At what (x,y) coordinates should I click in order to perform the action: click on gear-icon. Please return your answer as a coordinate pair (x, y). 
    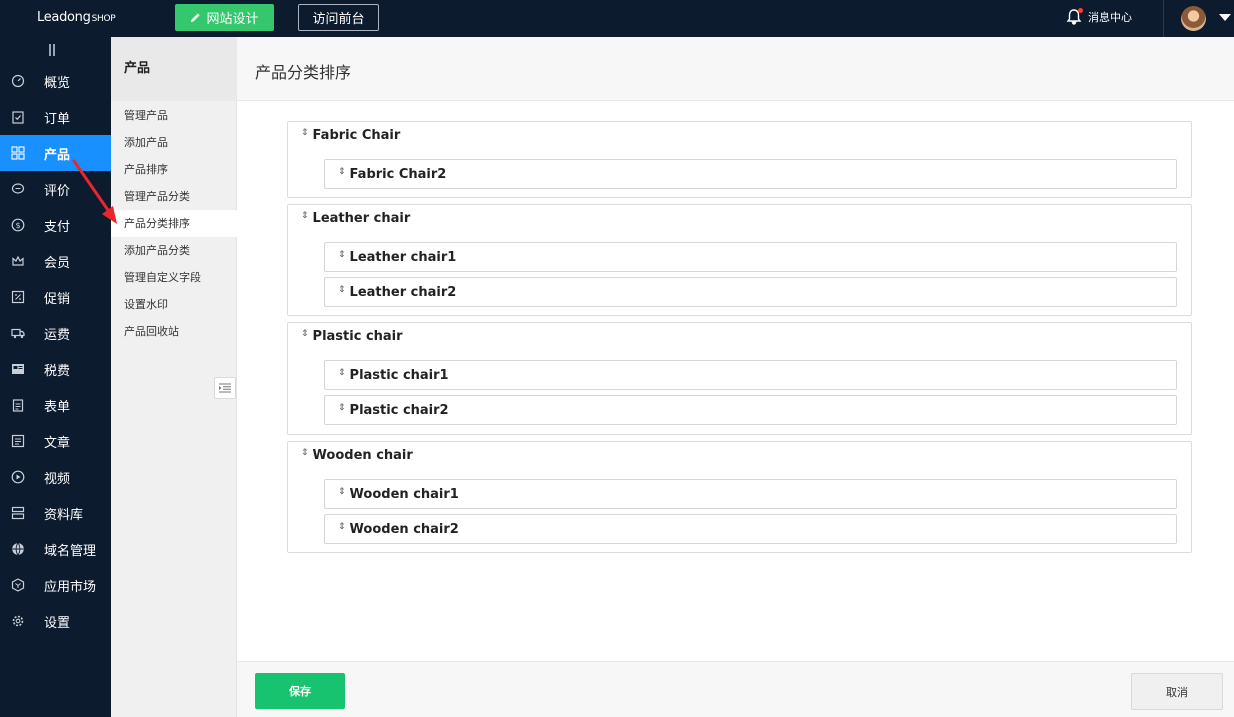
    Looking at the image, I should click on (18, 621).